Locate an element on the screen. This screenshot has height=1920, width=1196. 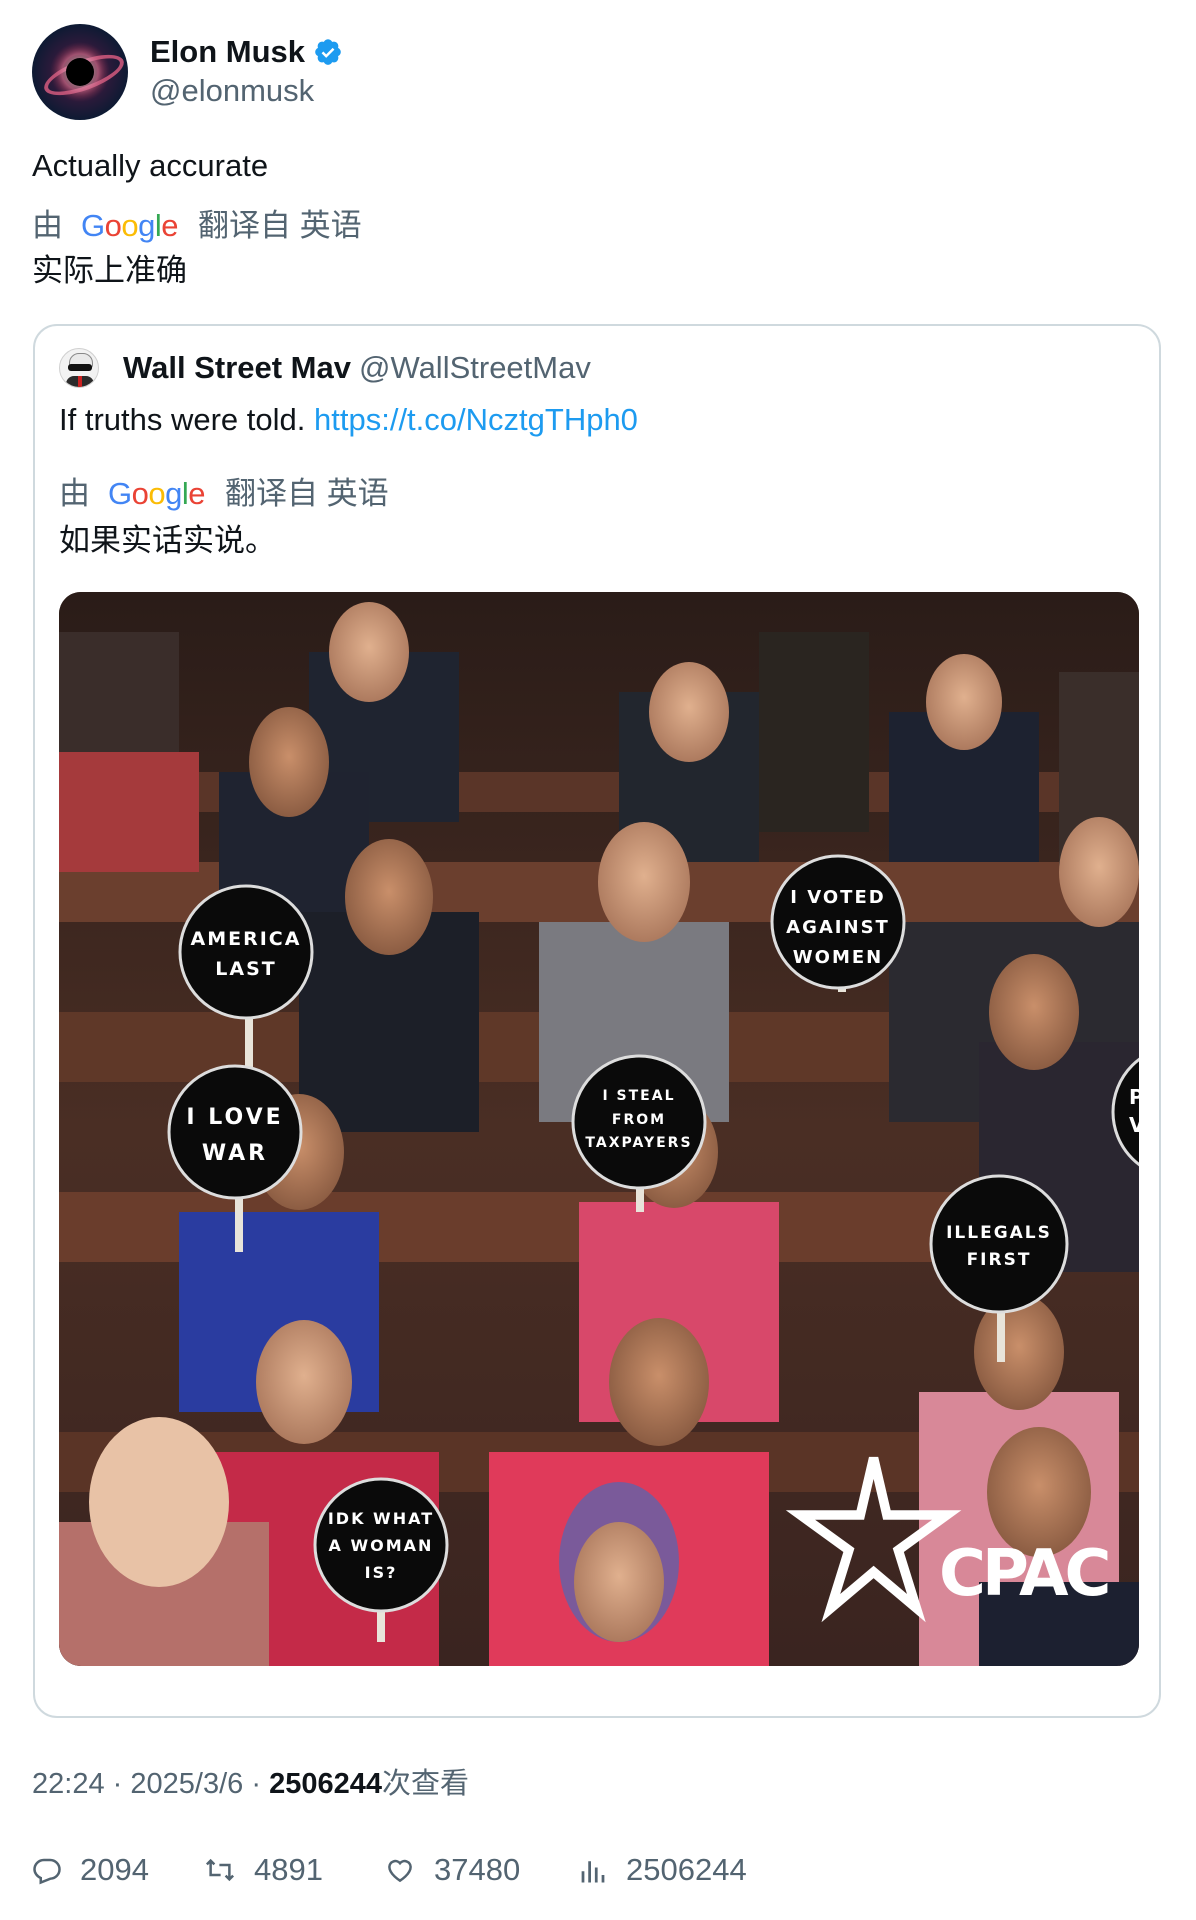
svg-text: AMERICA is located at coordinates (246, 939).